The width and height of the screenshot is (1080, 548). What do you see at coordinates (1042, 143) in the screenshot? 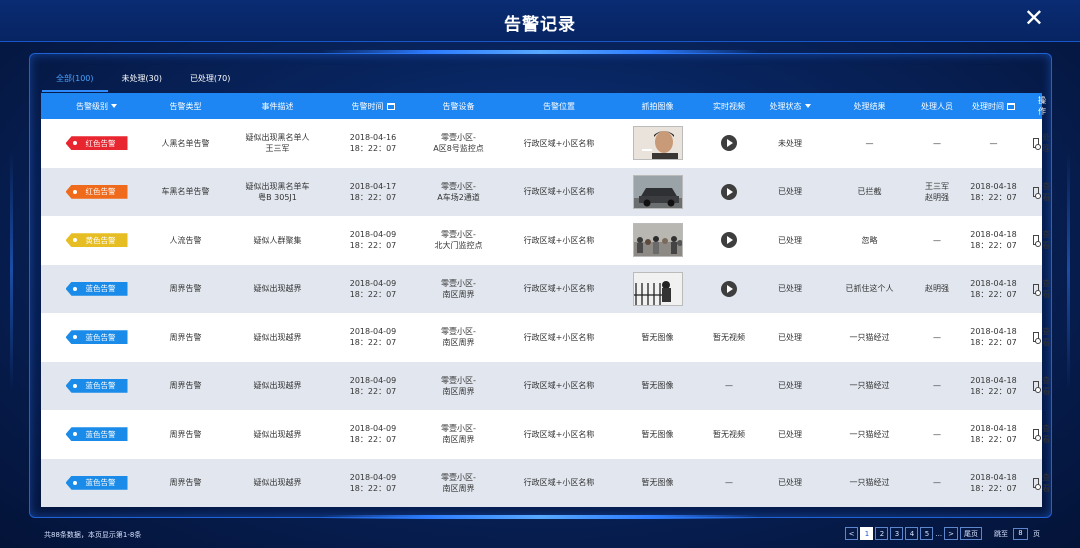
I see `process-button: 处理` at bounding box center [1042, 143].